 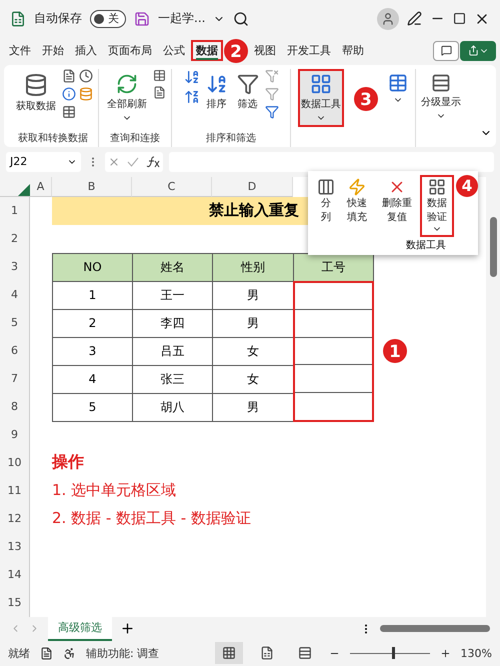 I want to click on maximize-icon, so click(x=459, y=19).